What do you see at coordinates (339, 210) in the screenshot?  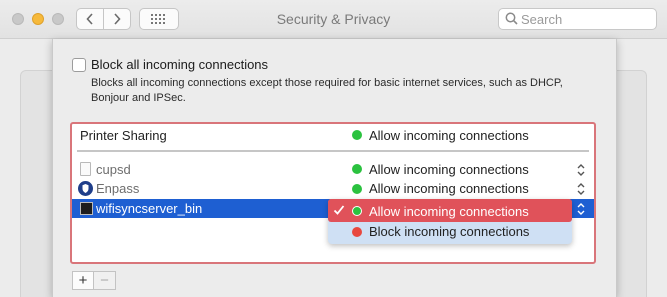 I see `checkmark-icon` at bounding box center [339, 210].